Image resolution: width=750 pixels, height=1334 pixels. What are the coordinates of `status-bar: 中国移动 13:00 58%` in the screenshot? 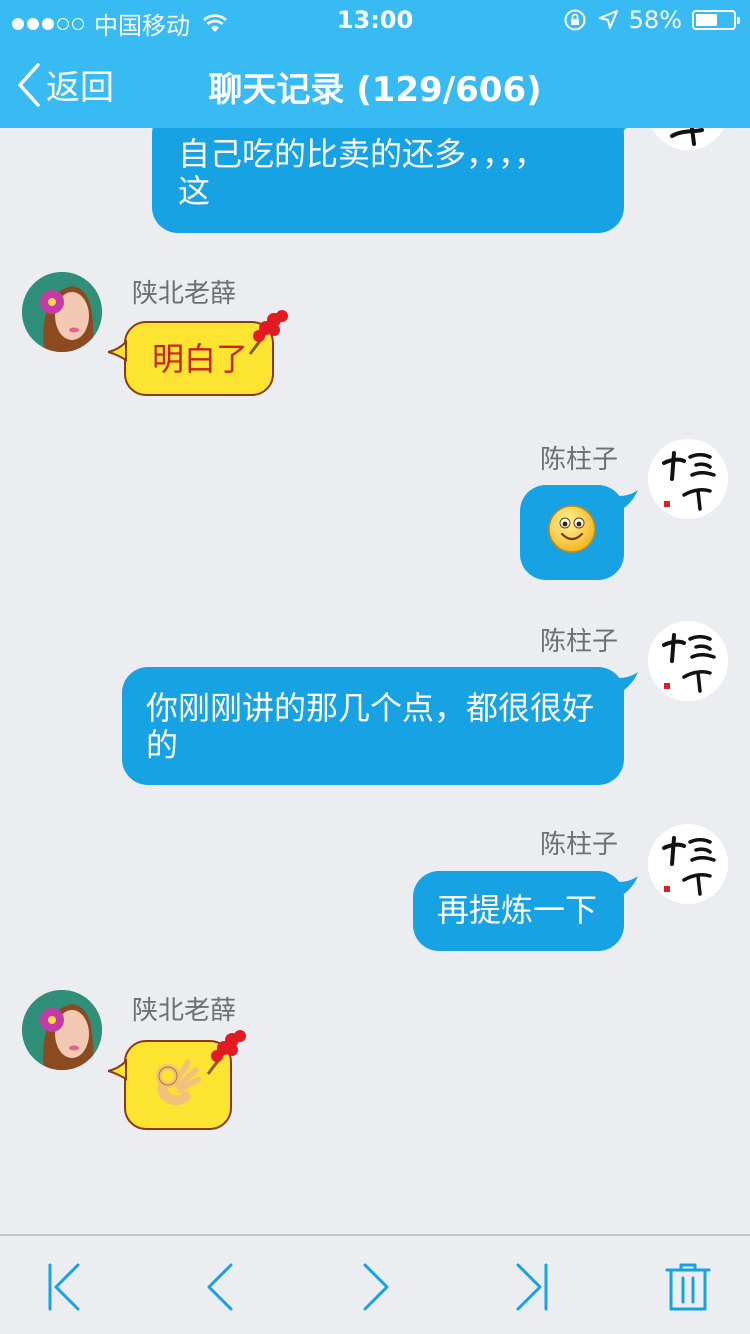 It's located at (375, 20).